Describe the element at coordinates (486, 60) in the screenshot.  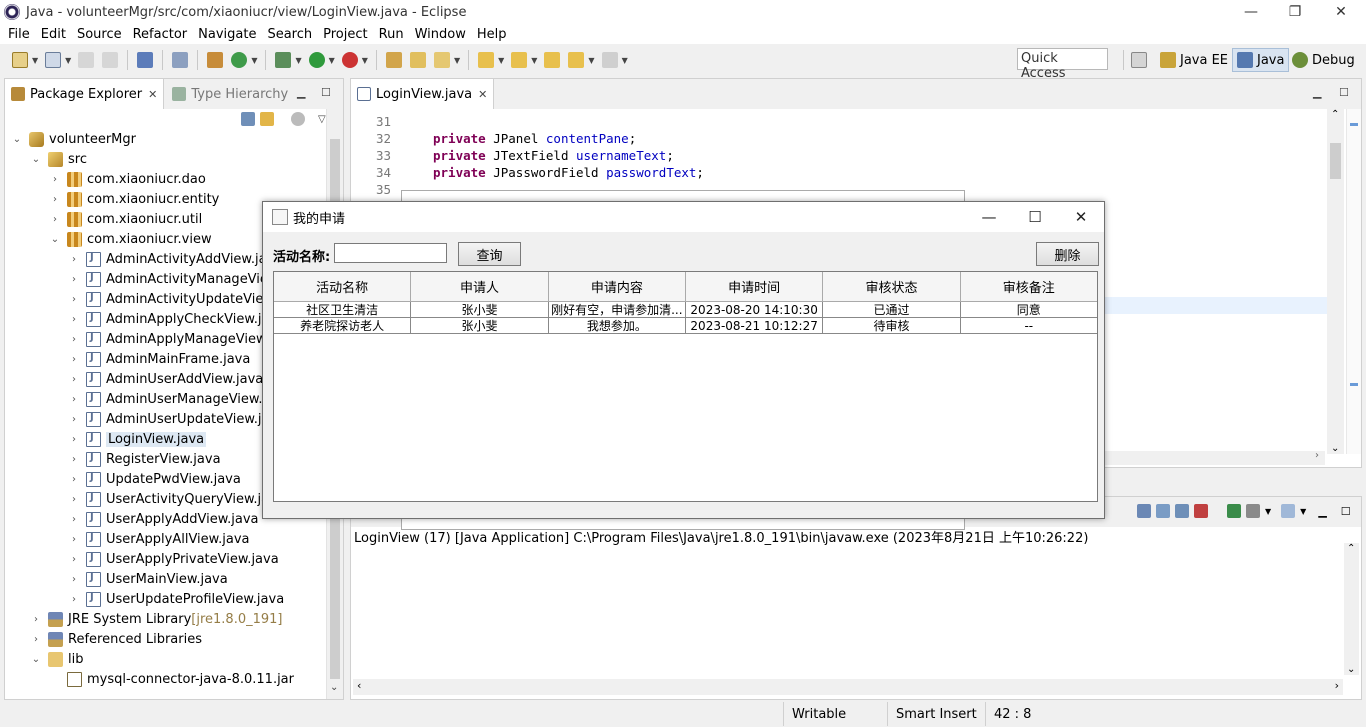
I see `next-annotation-icon` at that location.